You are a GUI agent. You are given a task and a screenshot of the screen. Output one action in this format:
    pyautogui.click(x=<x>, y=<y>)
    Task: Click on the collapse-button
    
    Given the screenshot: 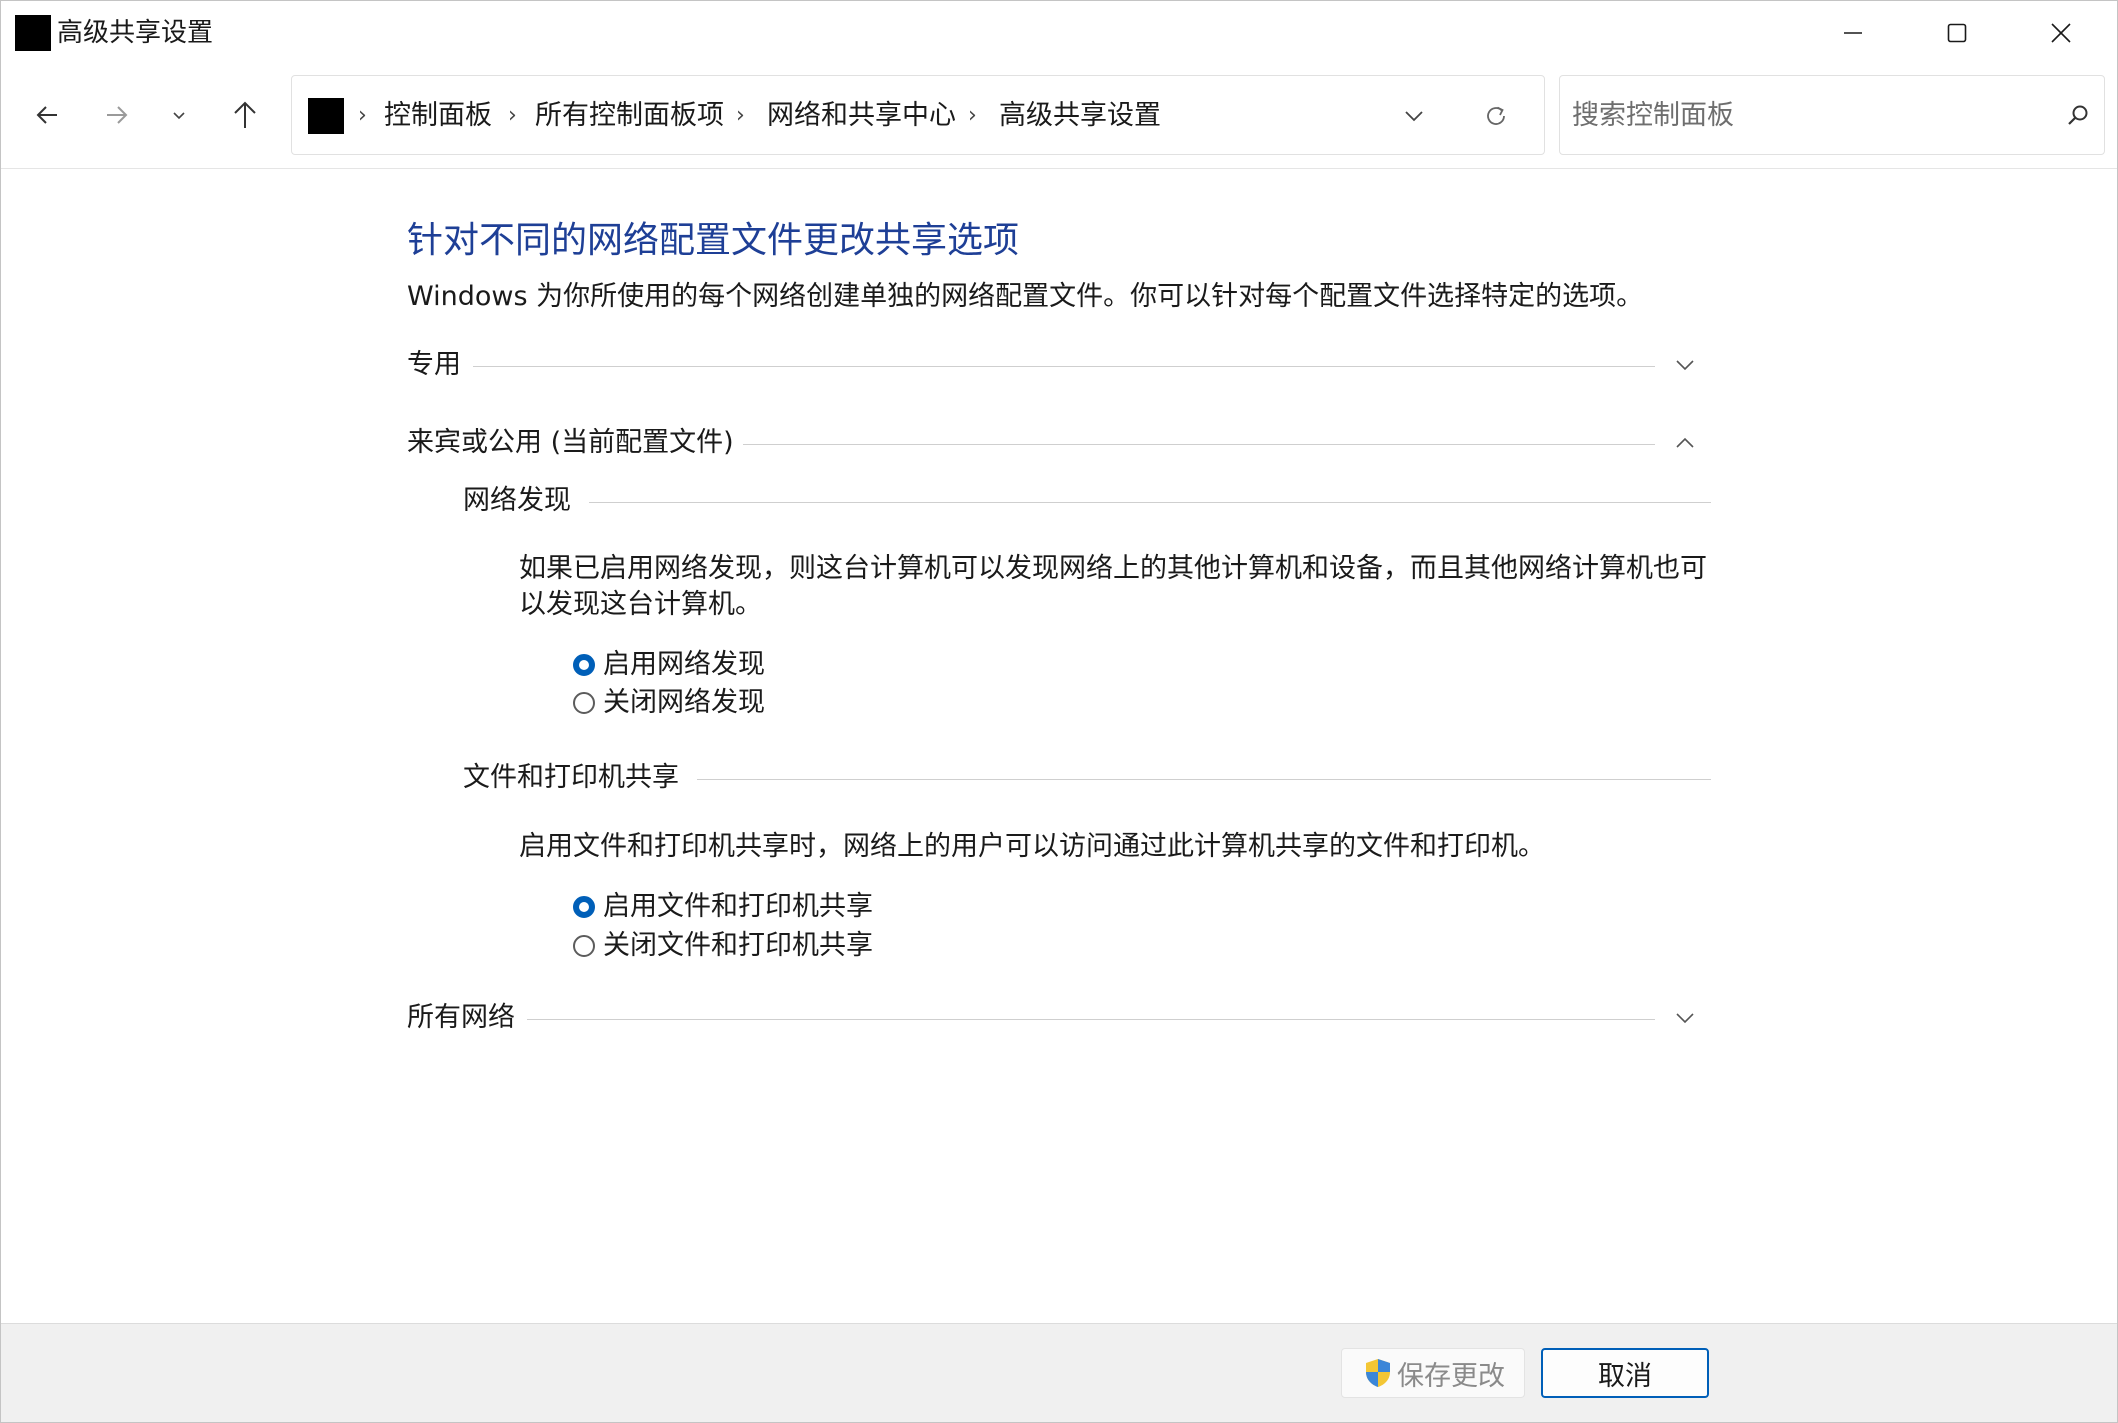 What is the action you would take?
    pyautogui.click(x=1685, y=443)
    